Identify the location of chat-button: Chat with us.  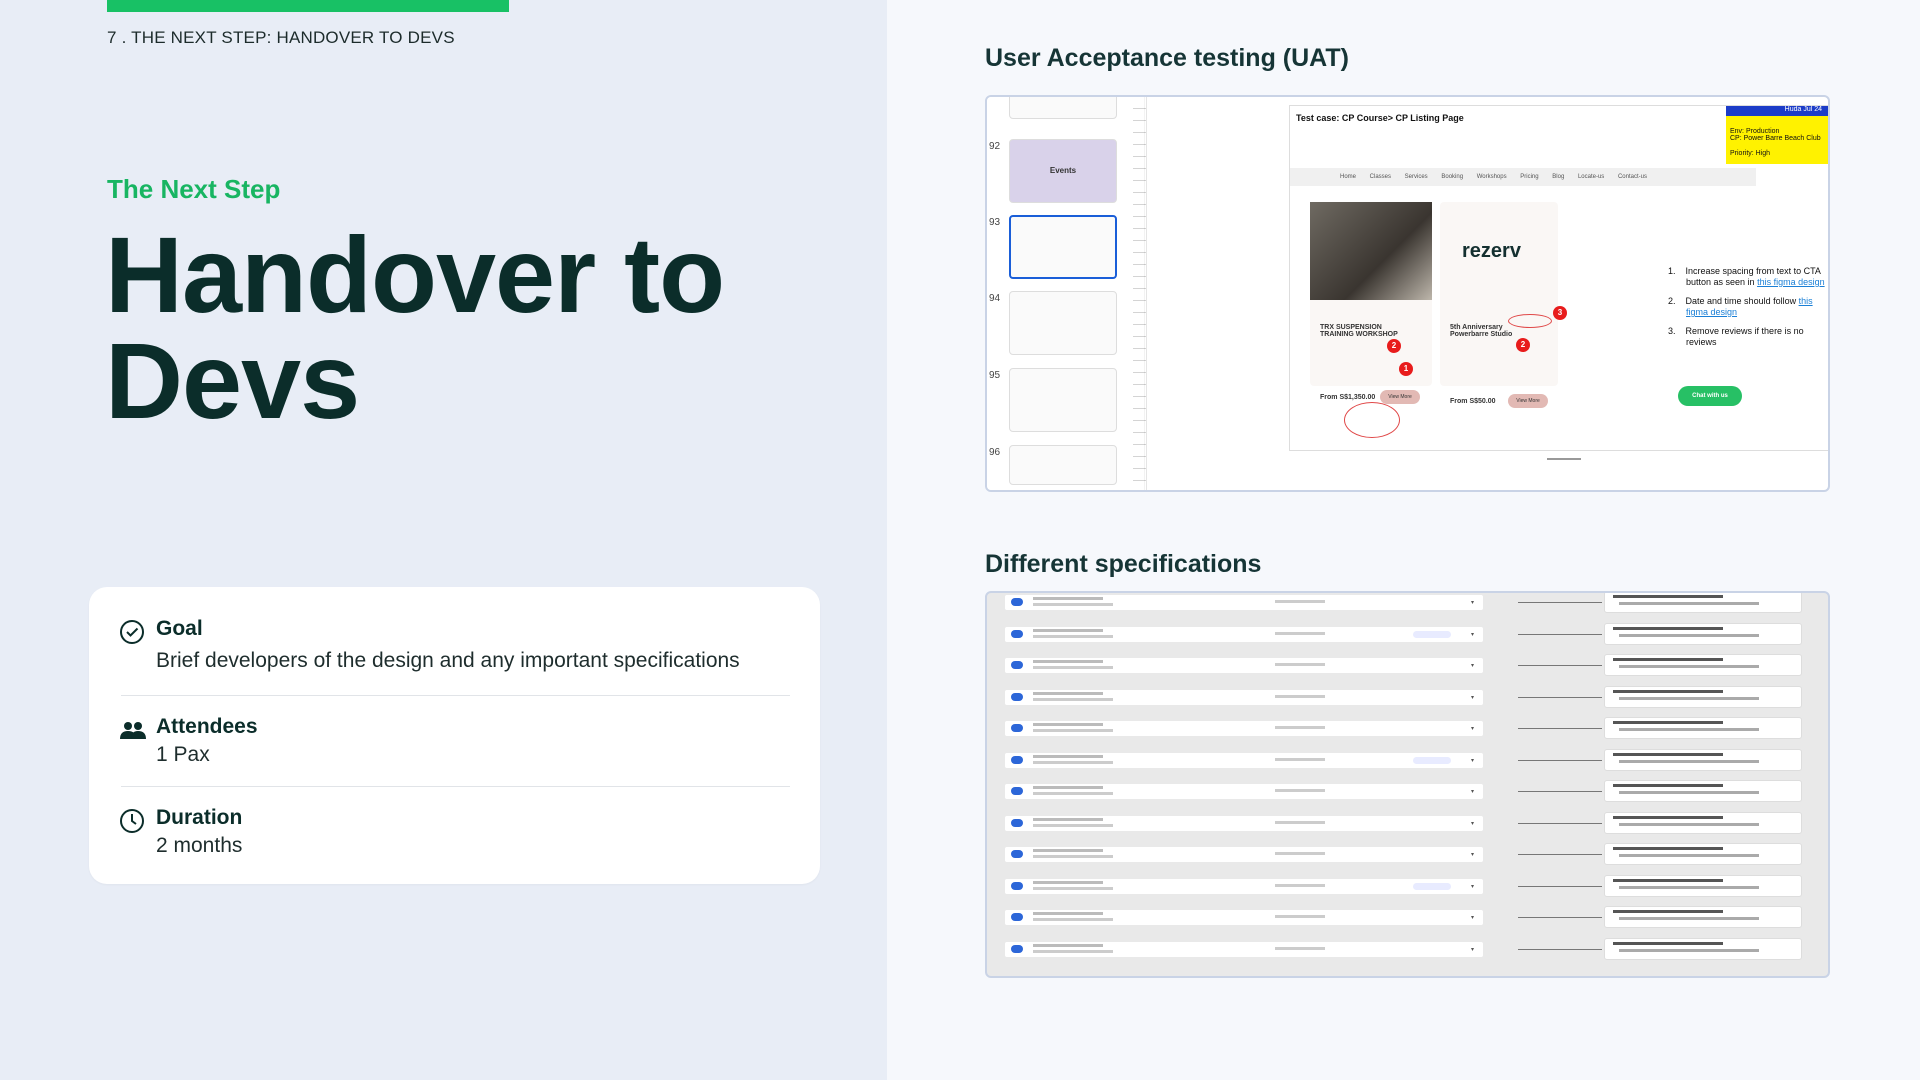
(1710, 396).